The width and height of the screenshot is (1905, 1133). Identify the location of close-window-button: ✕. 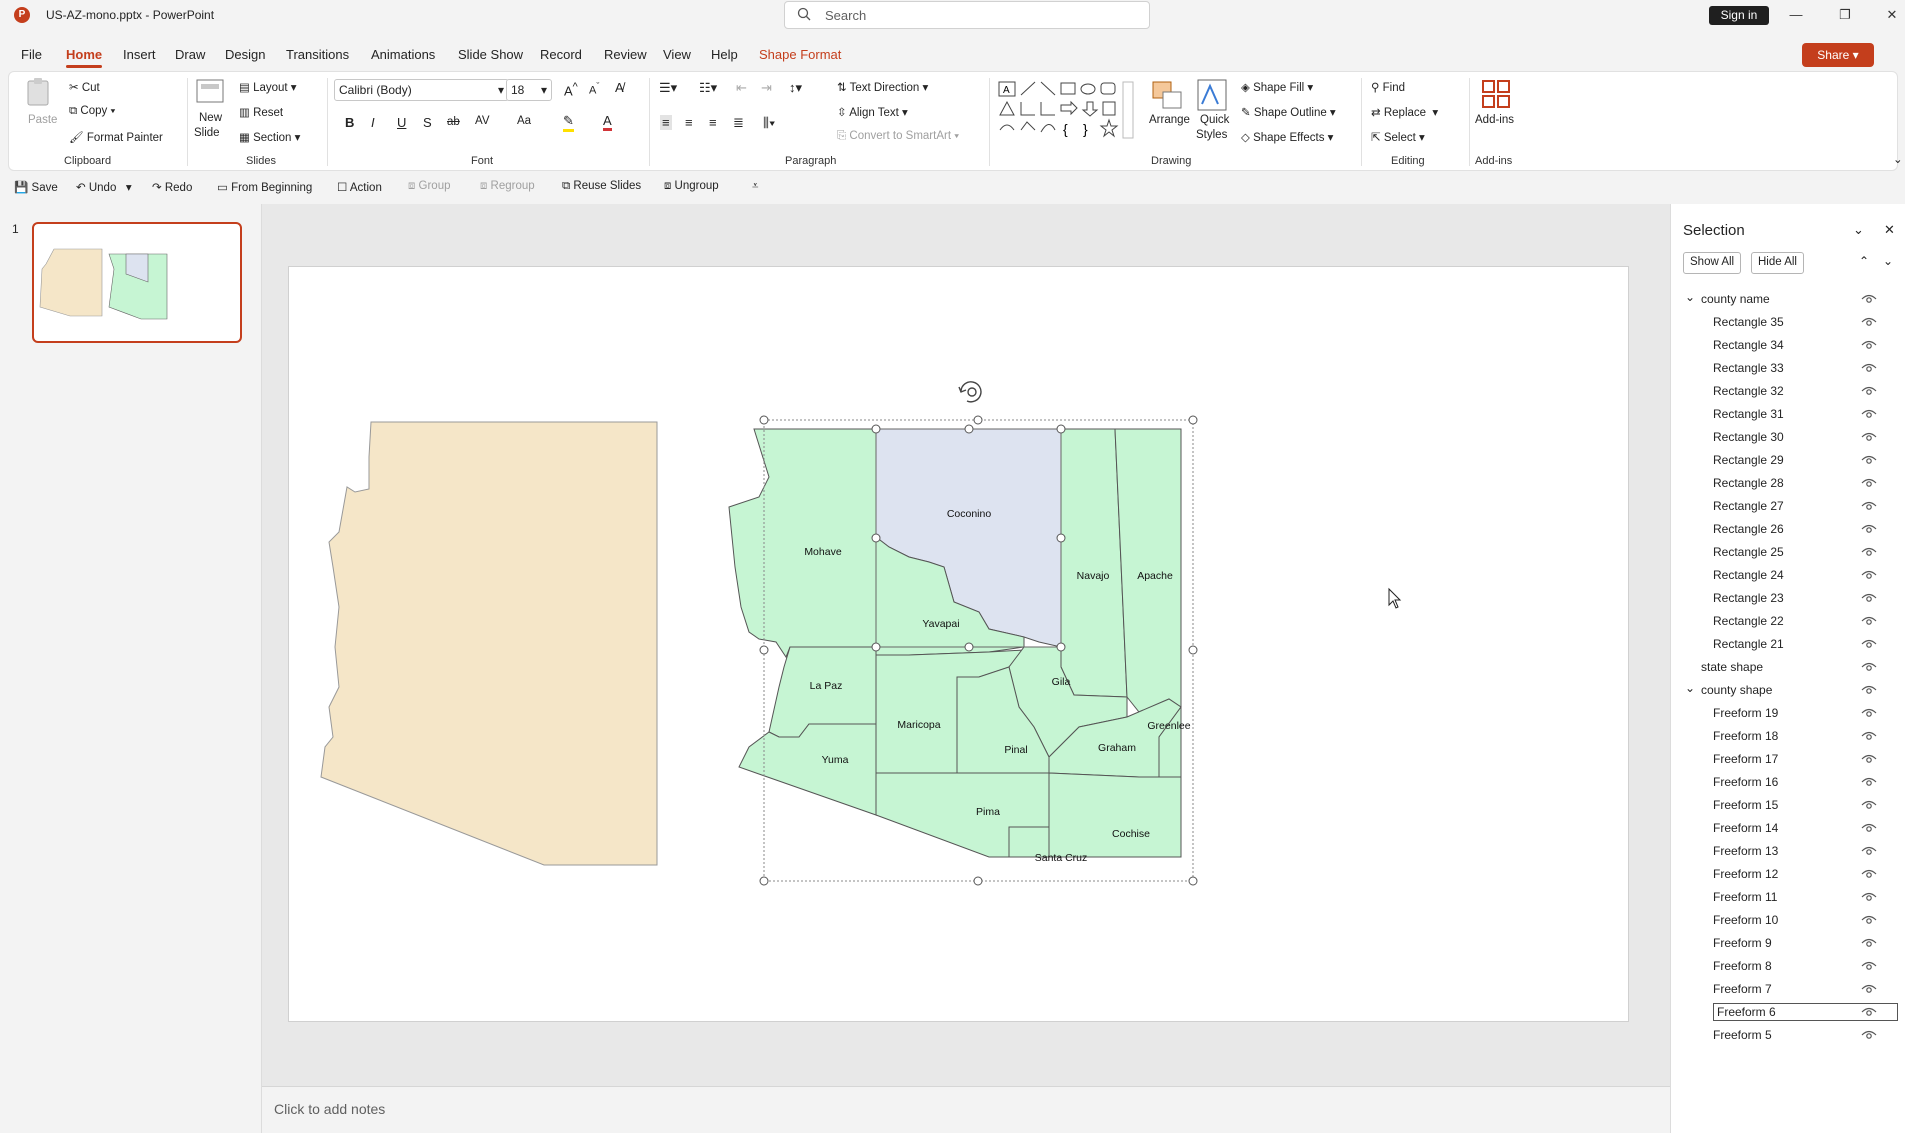
(1891, 15).